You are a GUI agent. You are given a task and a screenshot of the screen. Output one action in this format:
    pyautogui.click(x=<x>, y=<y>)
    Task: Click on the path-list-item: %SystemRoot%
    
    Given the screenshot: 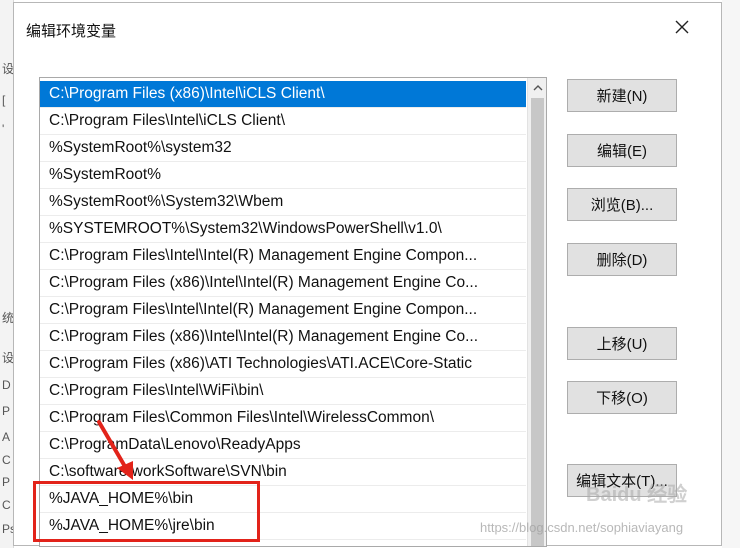 What is the action you would take?
    pyautogui.click(x=283, y=175)
    